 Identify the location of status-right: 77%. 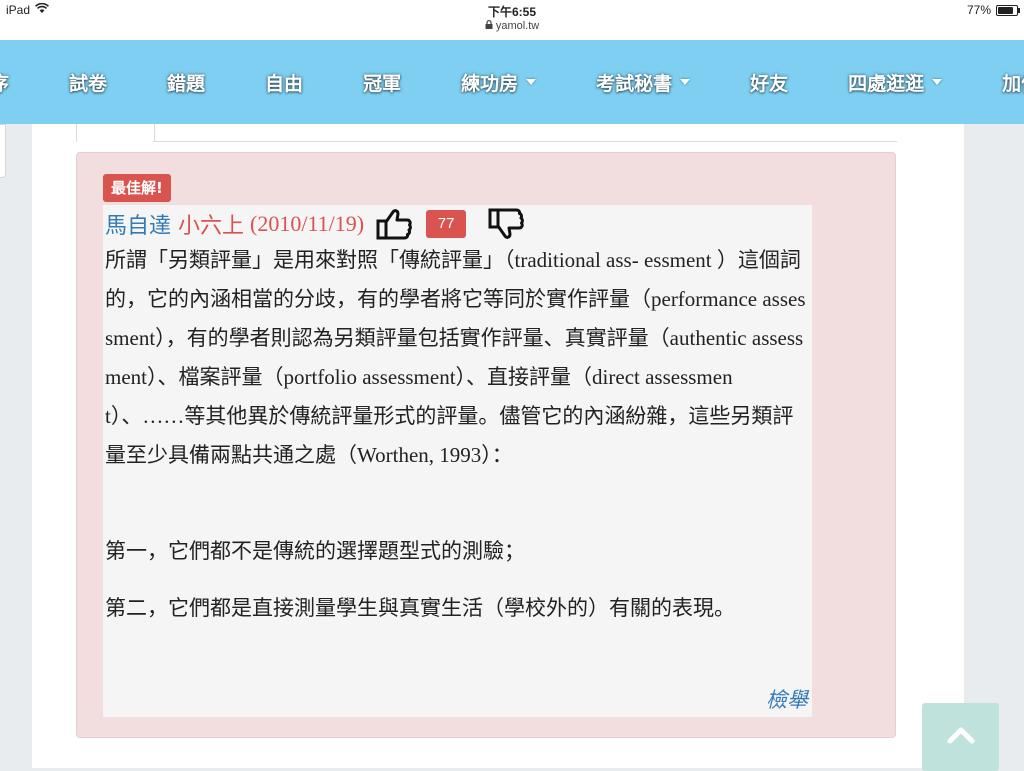
(993, 10).